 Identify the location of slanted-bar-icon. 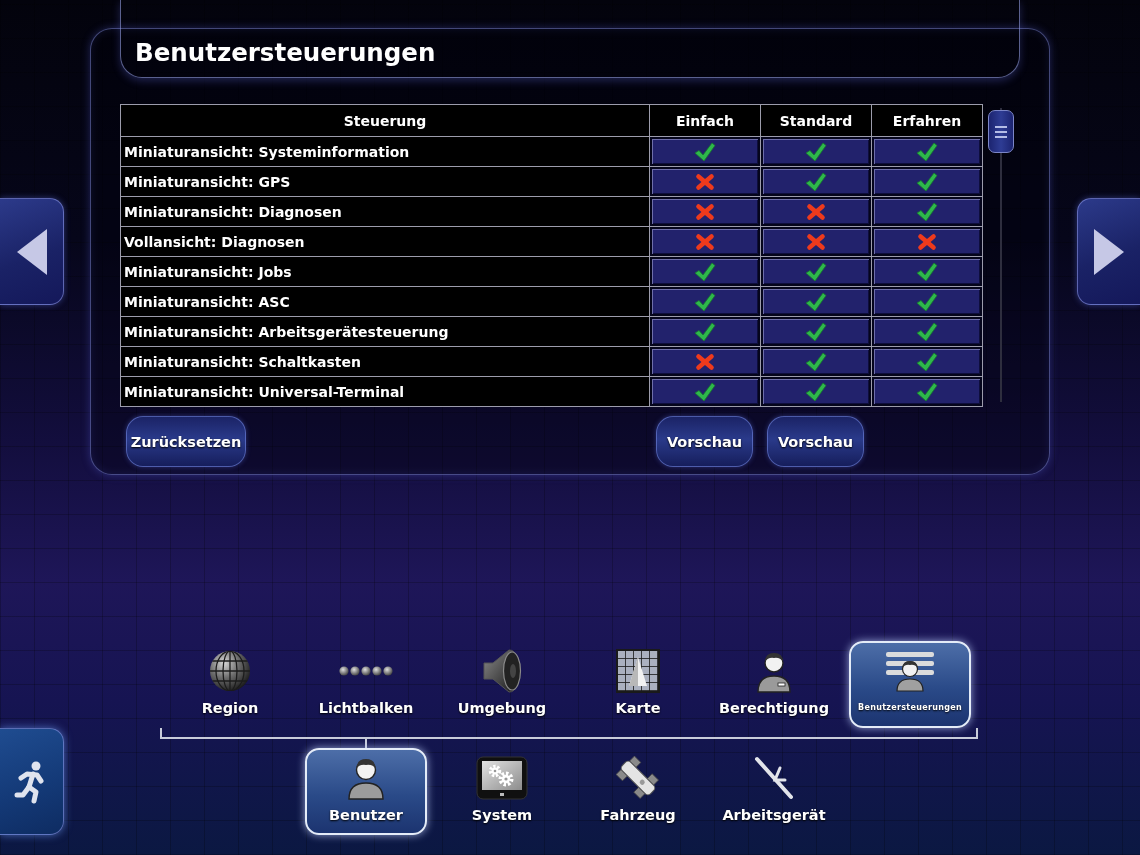
(774, 778).